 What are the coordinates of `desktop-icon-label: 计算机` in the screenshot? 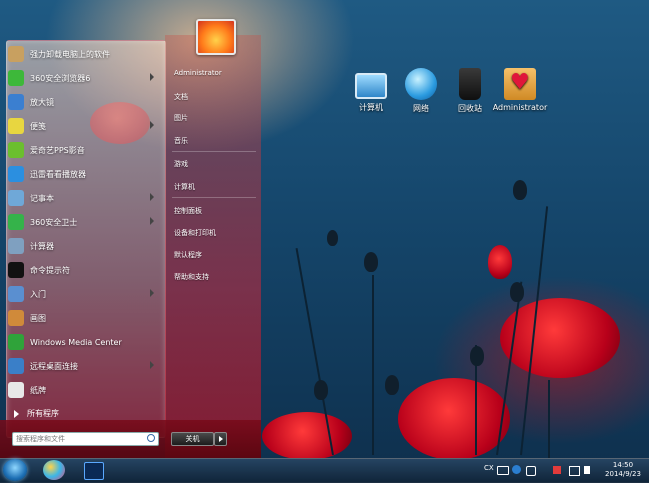 It's located at (371, 107).